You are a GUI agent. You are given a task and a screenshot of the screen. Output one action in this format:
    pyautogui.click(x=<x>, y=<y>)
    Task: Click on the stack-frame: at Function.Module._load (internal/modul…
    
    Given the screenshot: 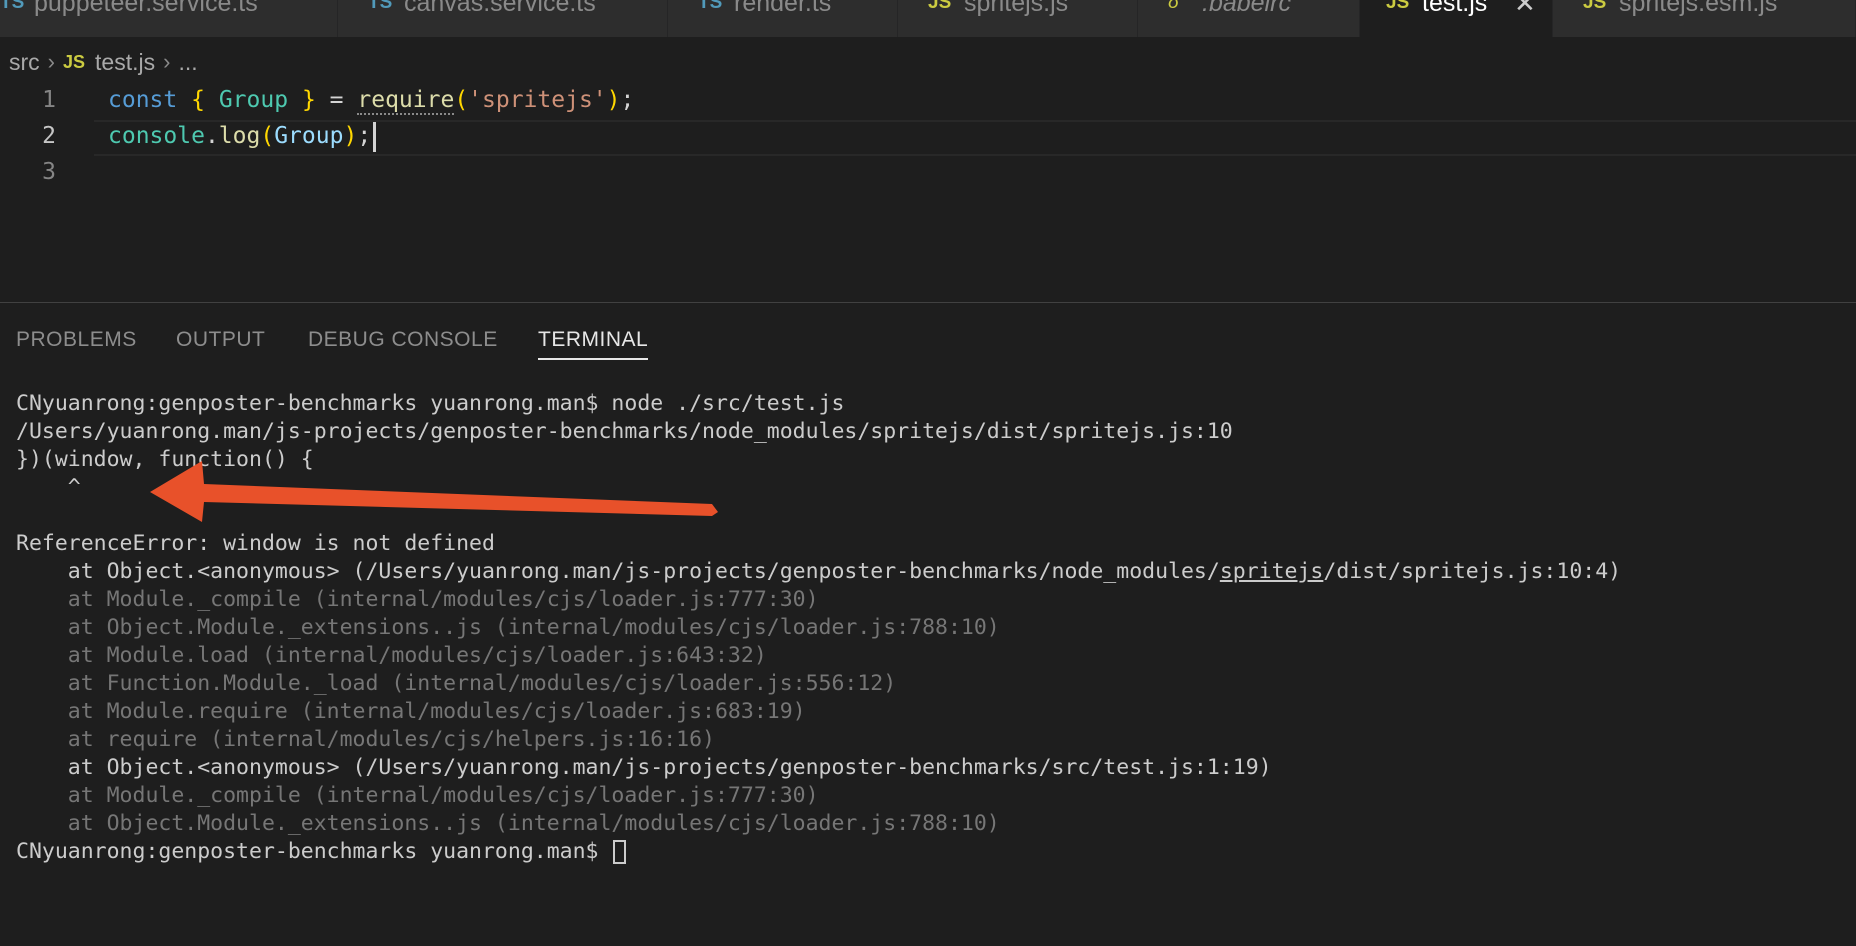 What is the action you would take?
    pyautogui.click(x=456, y=683)
    